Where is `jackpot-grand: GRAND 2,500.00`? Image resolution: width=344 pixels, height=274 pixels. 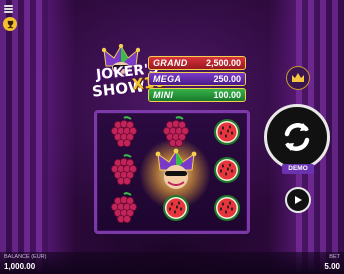
jackpot-grand: GRAND 2,500.00 is located at coordinates (197, 63).